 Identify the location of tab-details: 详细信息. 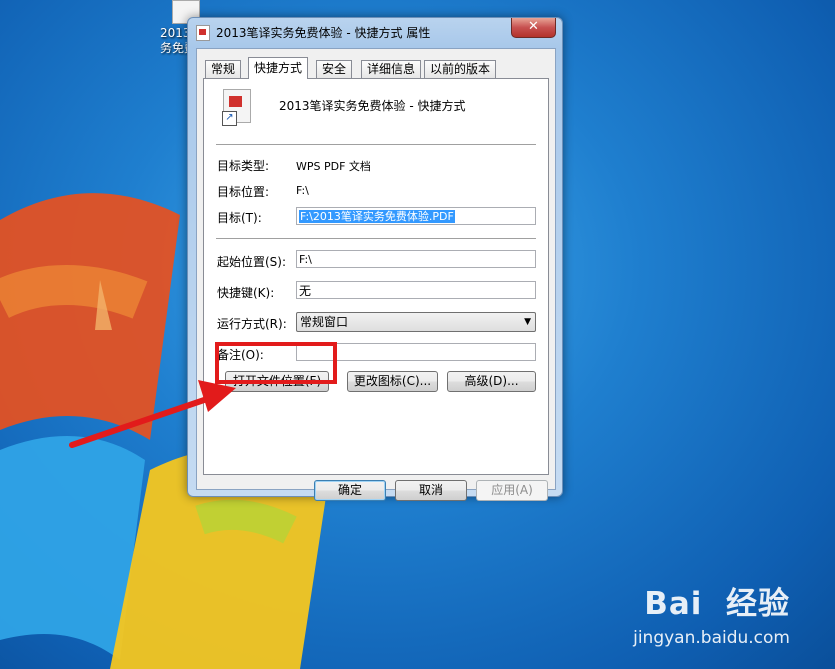
(391, 69).